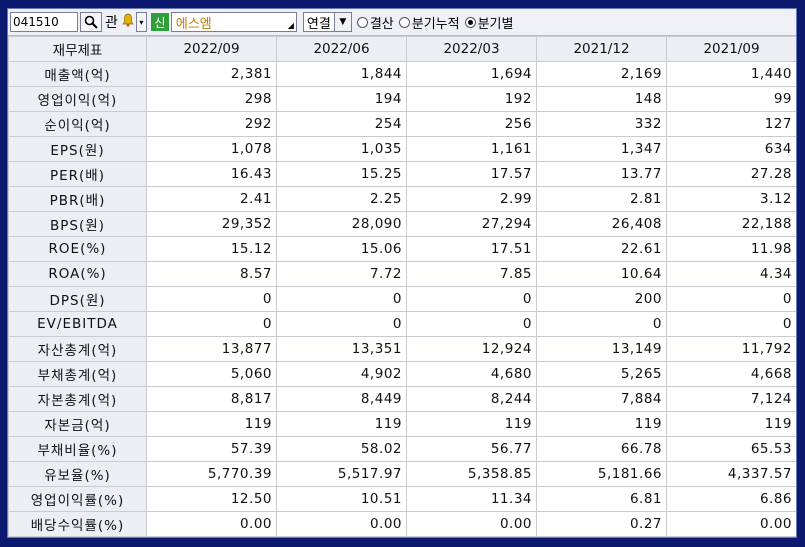 This screenshot has width=805, height=547. What do you see at coordinates (327, 22) in the screenshot?
I see `consolidation-select: 연결 ▼` at bounding box center [327, 22].